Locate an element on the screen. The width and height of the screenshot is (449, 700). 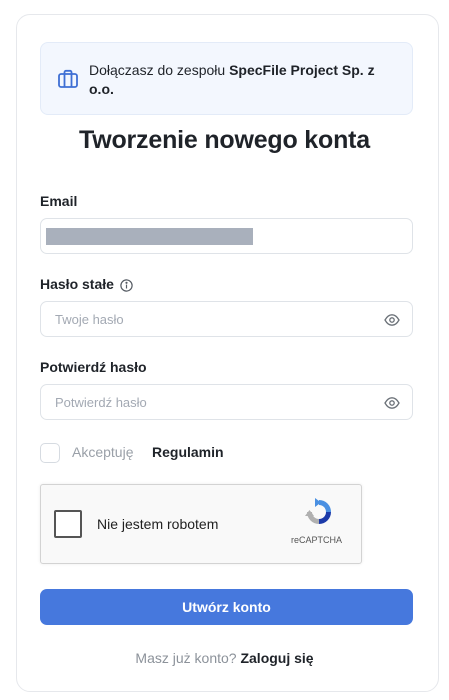
login-question: Masz już konto? is located at coordinates (186, 658).